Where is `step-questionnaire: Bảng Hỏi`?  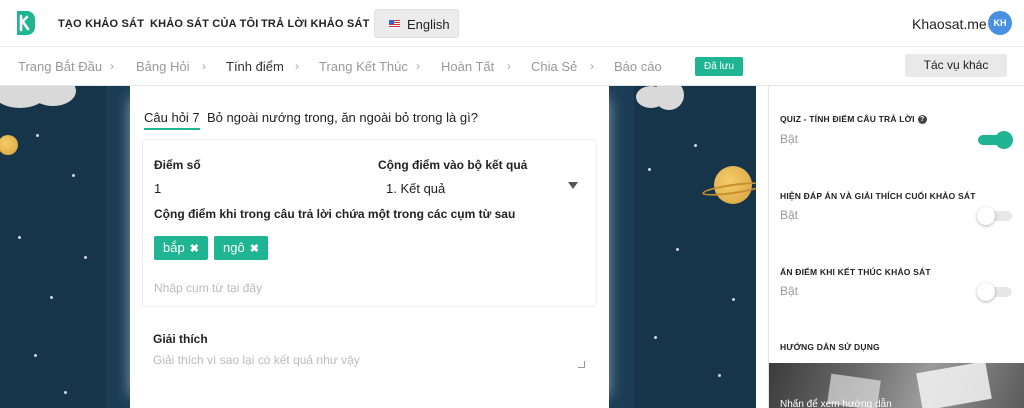 step-questionnaire: Bảng Hỏi is located at coordinates (162, 66).